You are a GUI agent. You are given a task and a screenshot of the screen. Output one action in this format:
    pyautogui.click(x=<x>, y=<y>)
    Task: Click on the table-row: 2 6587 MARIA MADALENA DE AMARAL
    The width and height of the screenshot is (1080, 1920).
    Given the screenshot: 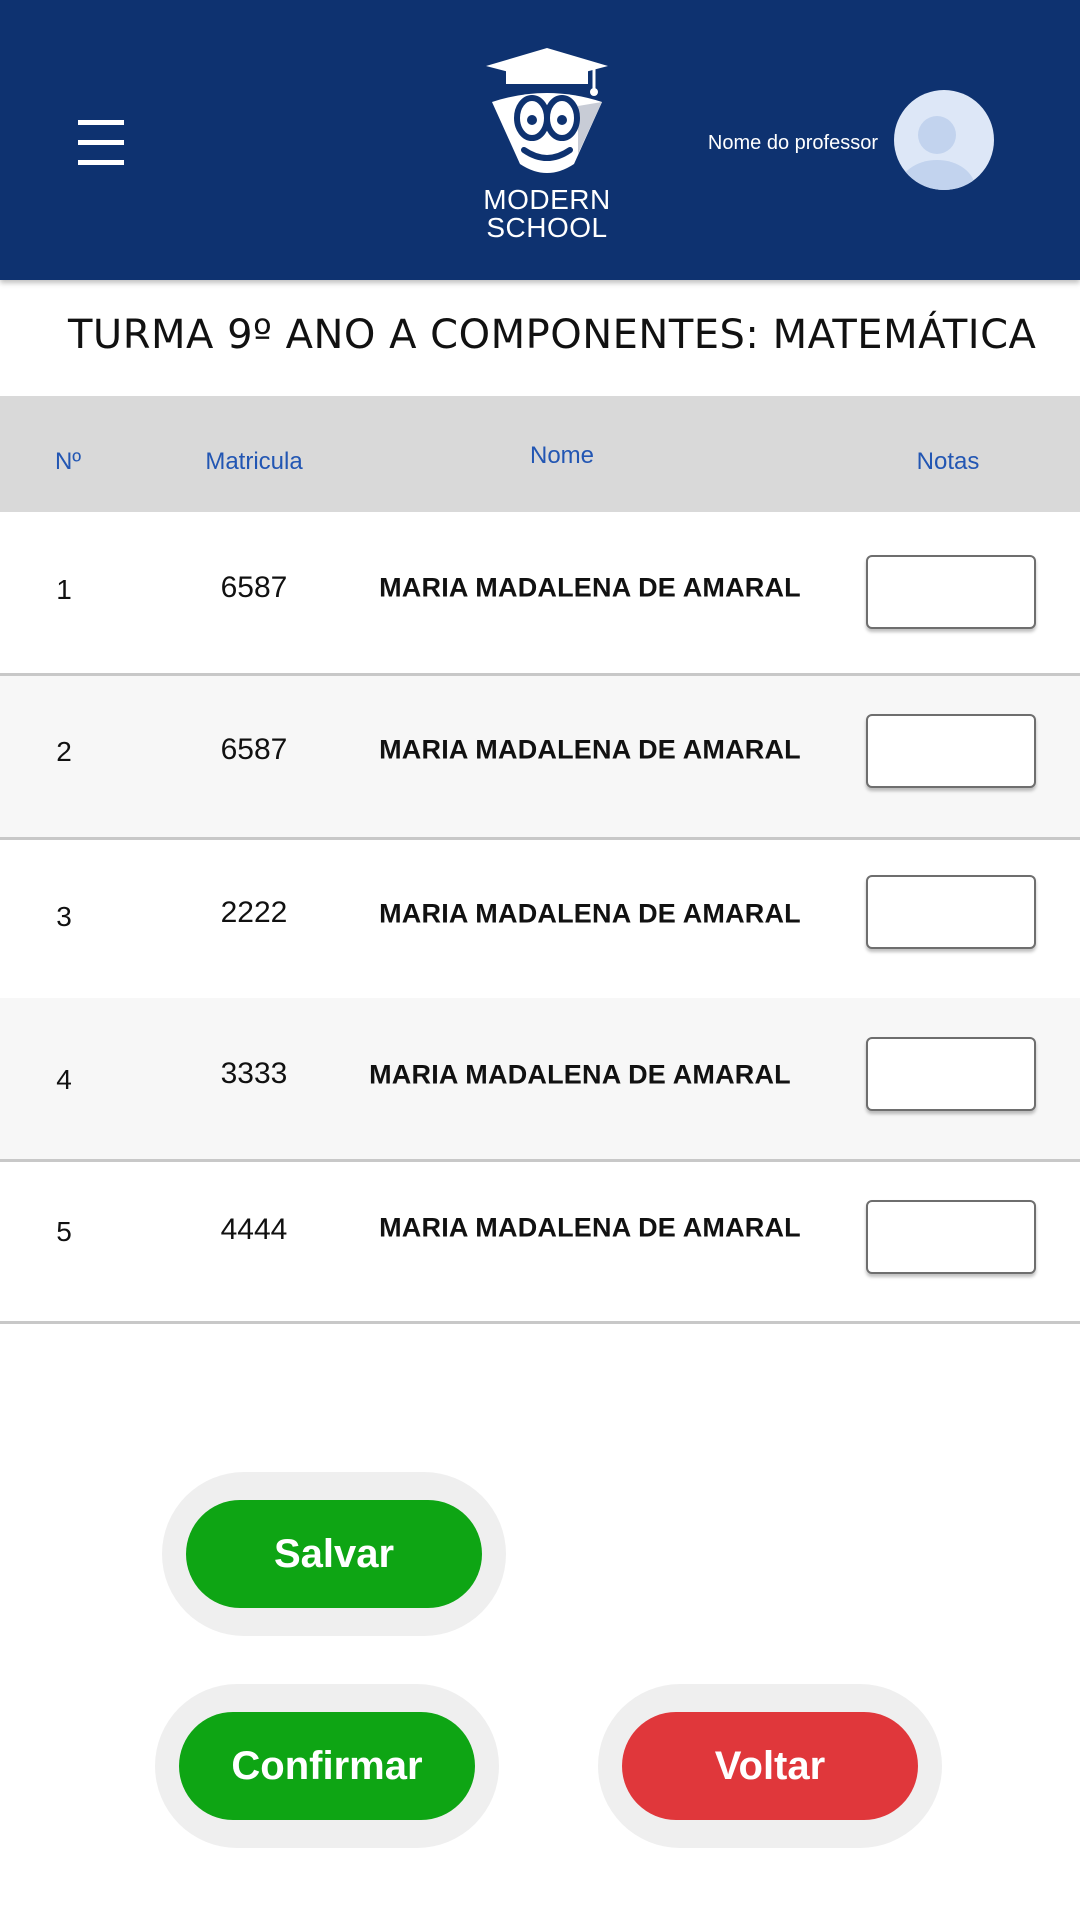 What is the action you would take?
    pyautogui.click(x=540, y=758)
    